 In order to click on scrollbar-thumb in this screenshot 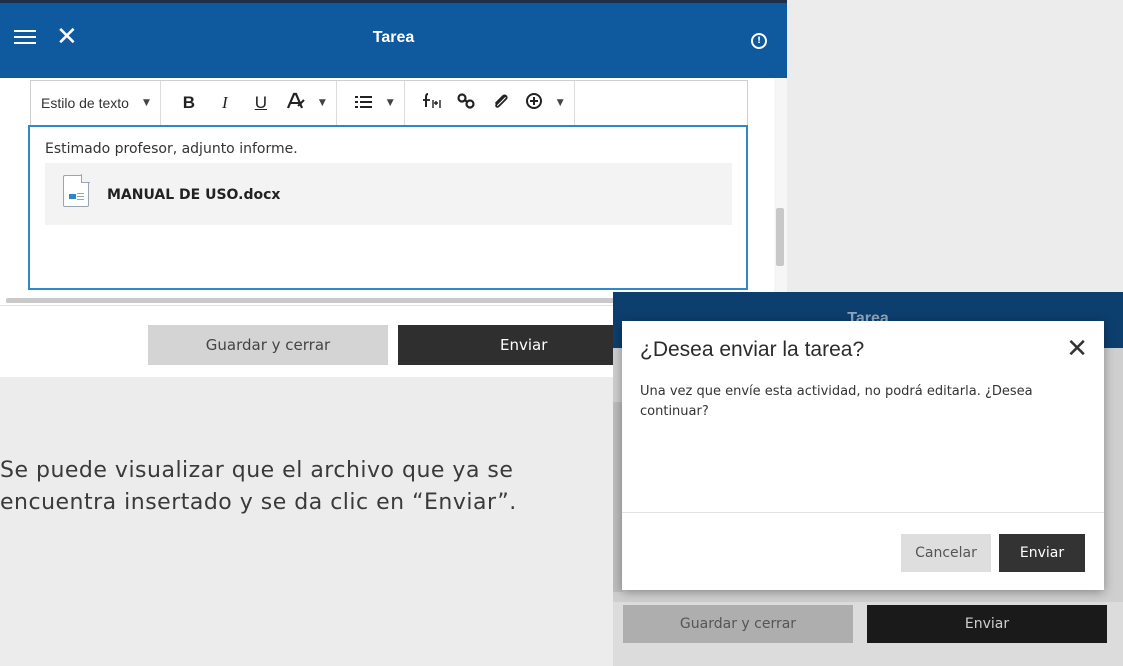, I will do `click(780, 237)`.